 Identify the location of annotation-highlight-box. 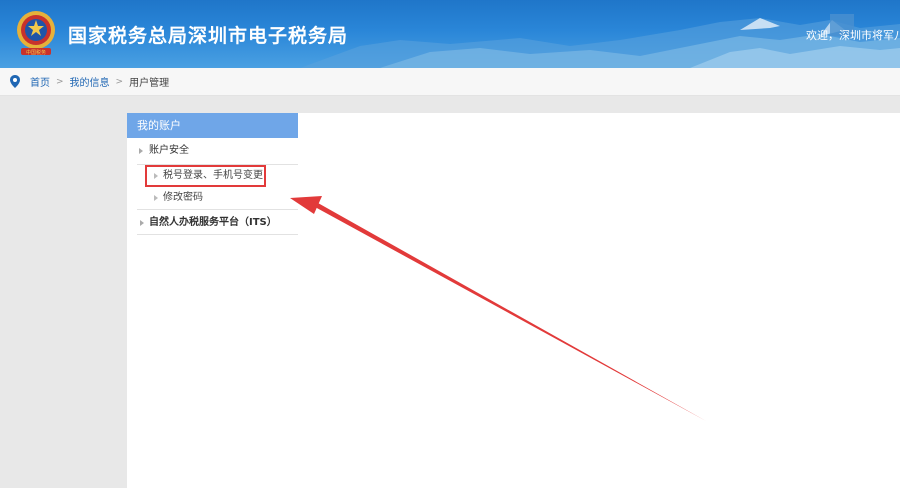
(205, 176).